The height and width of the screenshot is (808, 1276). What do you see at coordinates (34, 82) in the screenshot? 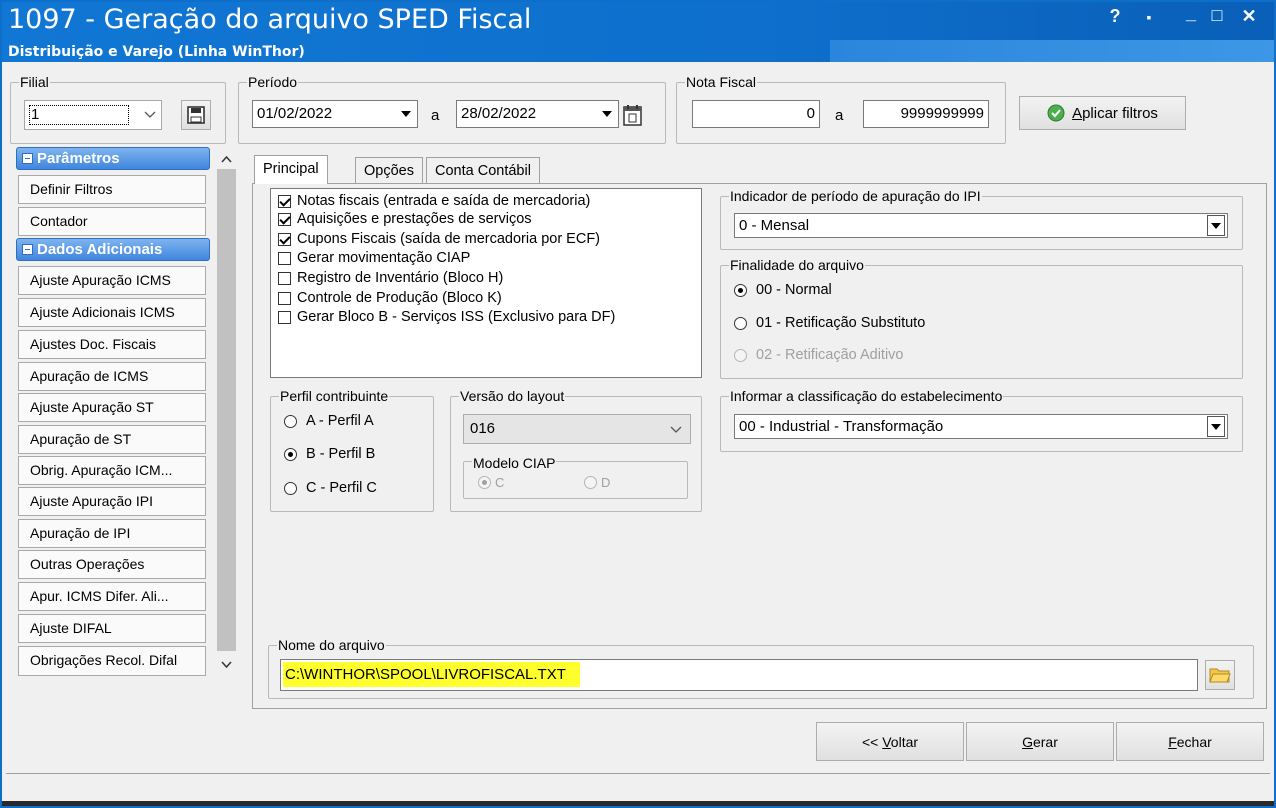
I see `filial-label: Filial` at bounding box center [34, 82].